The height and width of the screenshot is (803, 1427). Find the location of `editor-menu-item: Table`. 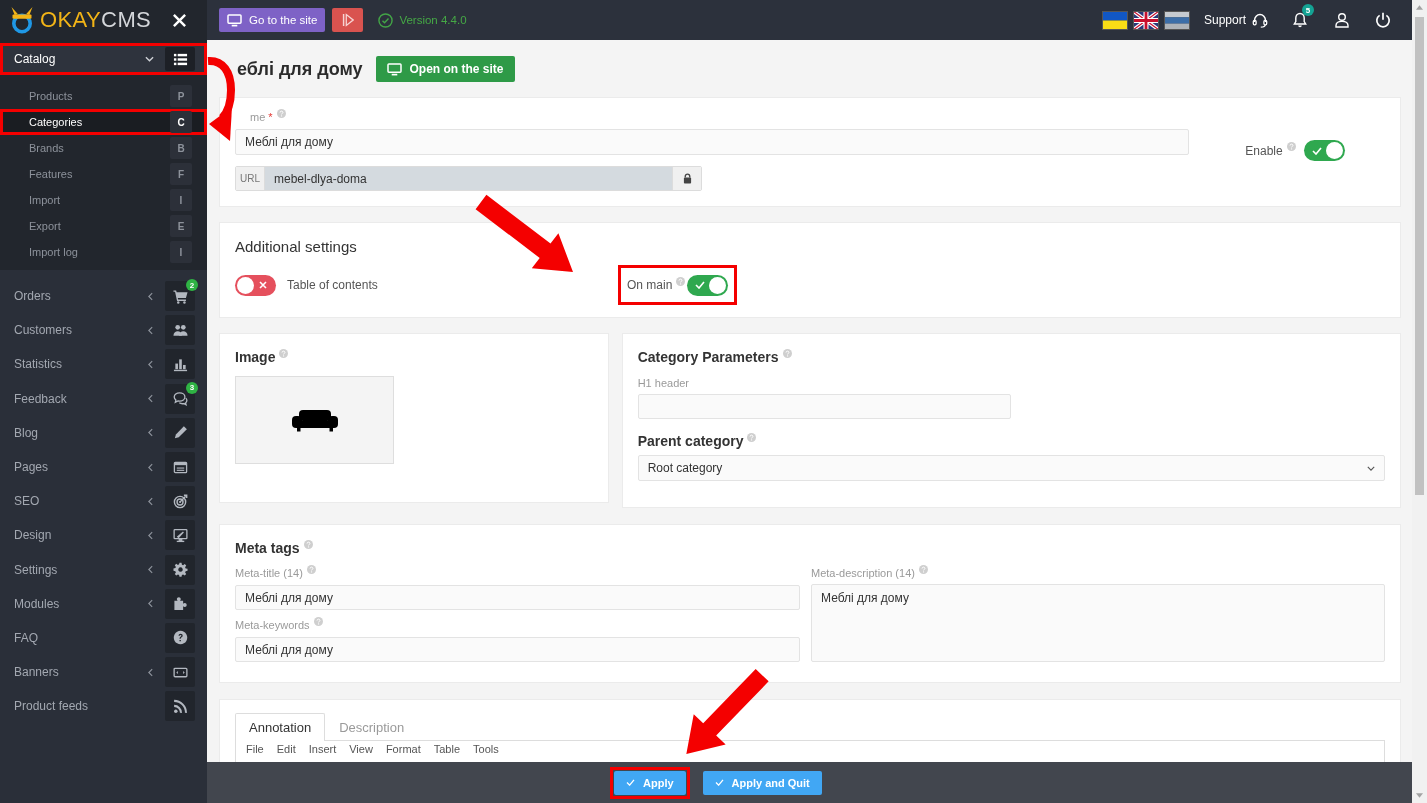

editor-menu-item: Table is located at coordinates (446, 749).